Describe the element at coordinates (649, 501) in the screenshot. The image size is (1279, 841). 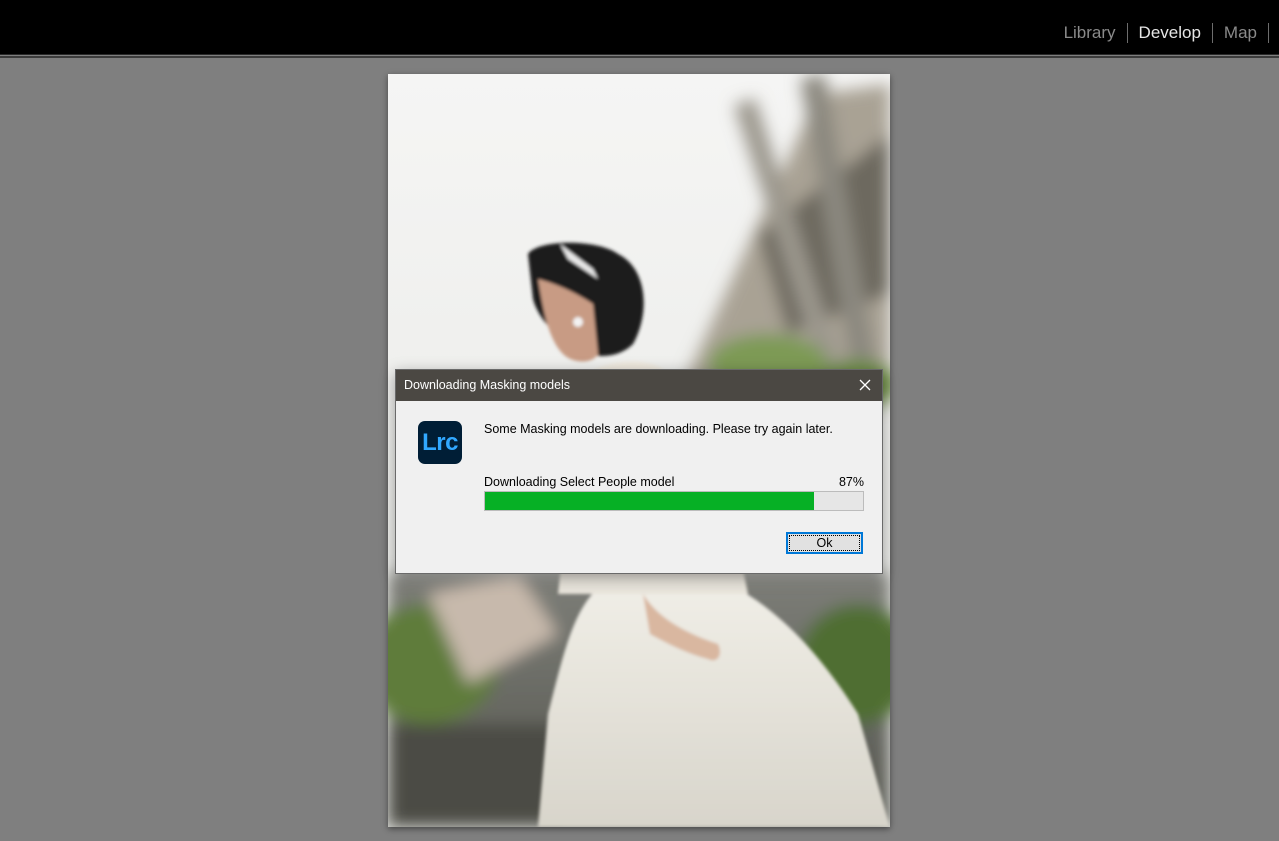
I see `progress-bar-fill` at that location.